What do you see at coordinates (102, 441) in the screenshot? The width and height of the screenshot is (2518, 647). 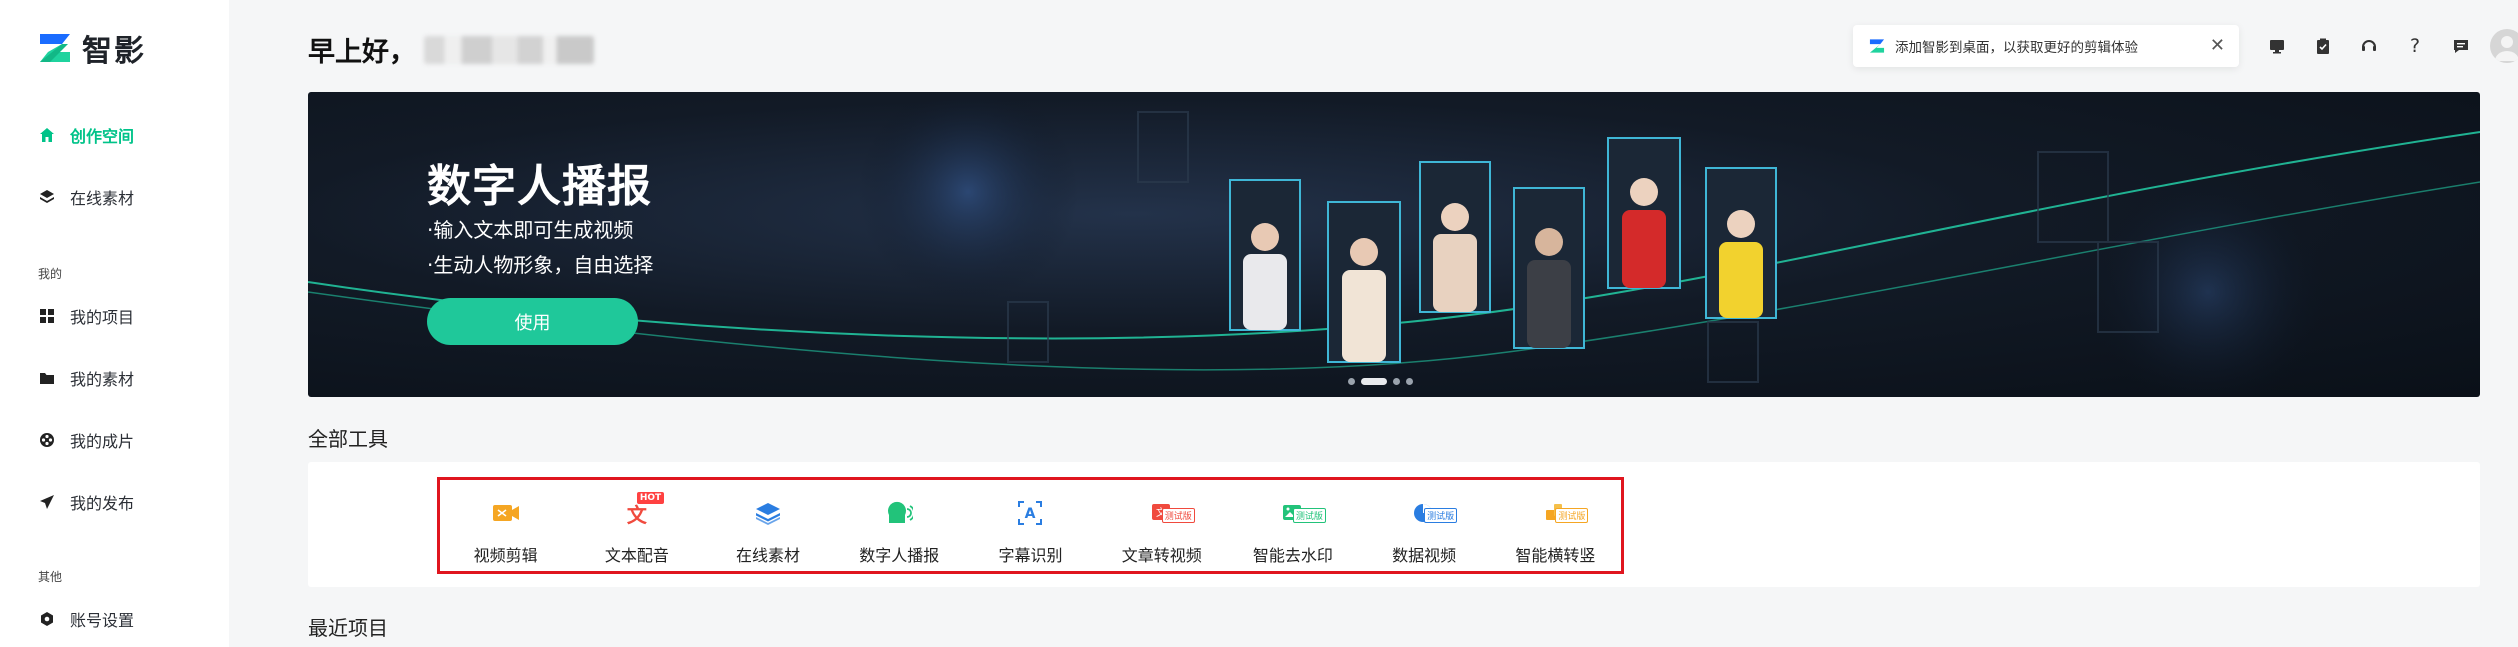 I see `sidebar-item-label: 我的成片` at bounding box center [102, 441].